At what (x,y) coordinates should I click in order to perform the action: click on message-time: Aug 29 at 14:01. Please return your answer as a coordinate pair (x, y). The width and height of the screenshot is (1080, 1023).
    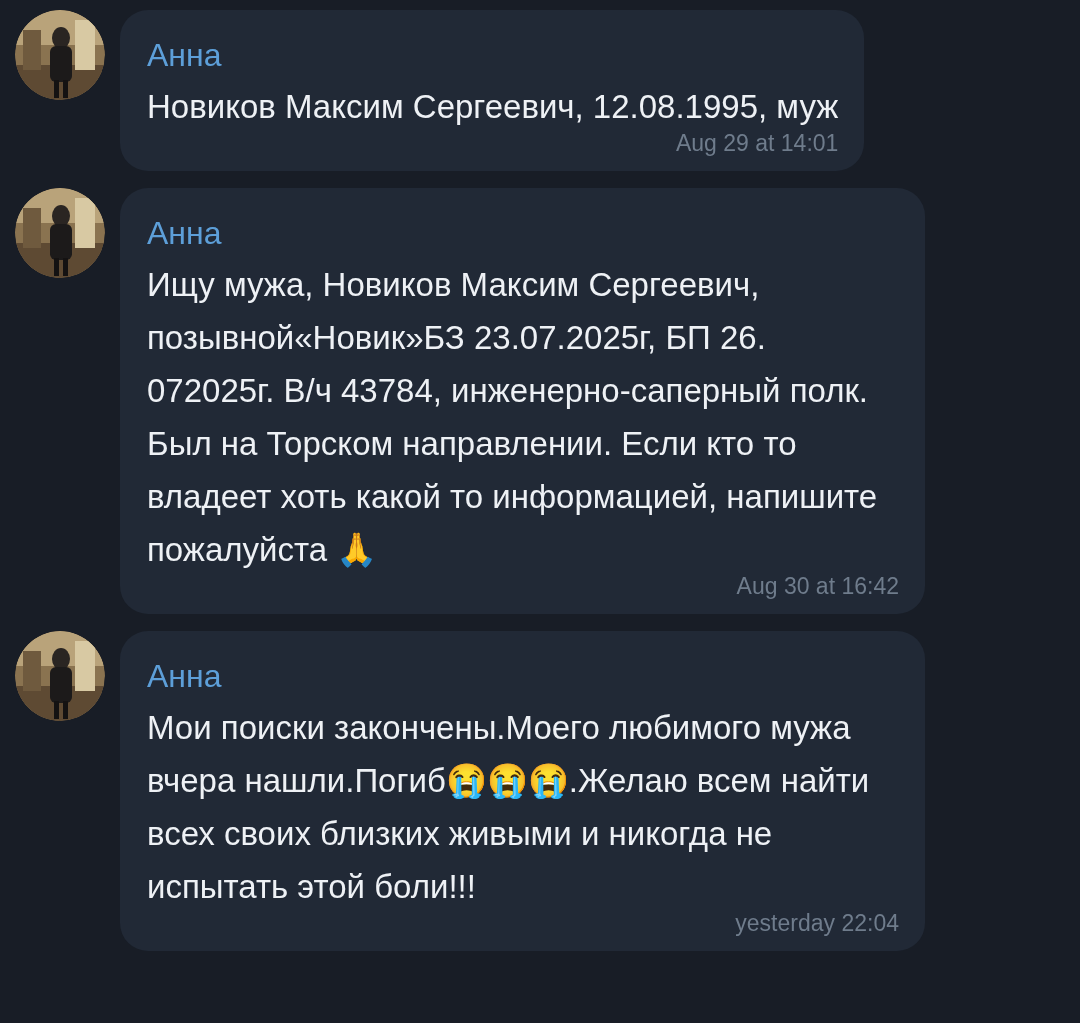
    Looking at the image, I should click on (757, 143).